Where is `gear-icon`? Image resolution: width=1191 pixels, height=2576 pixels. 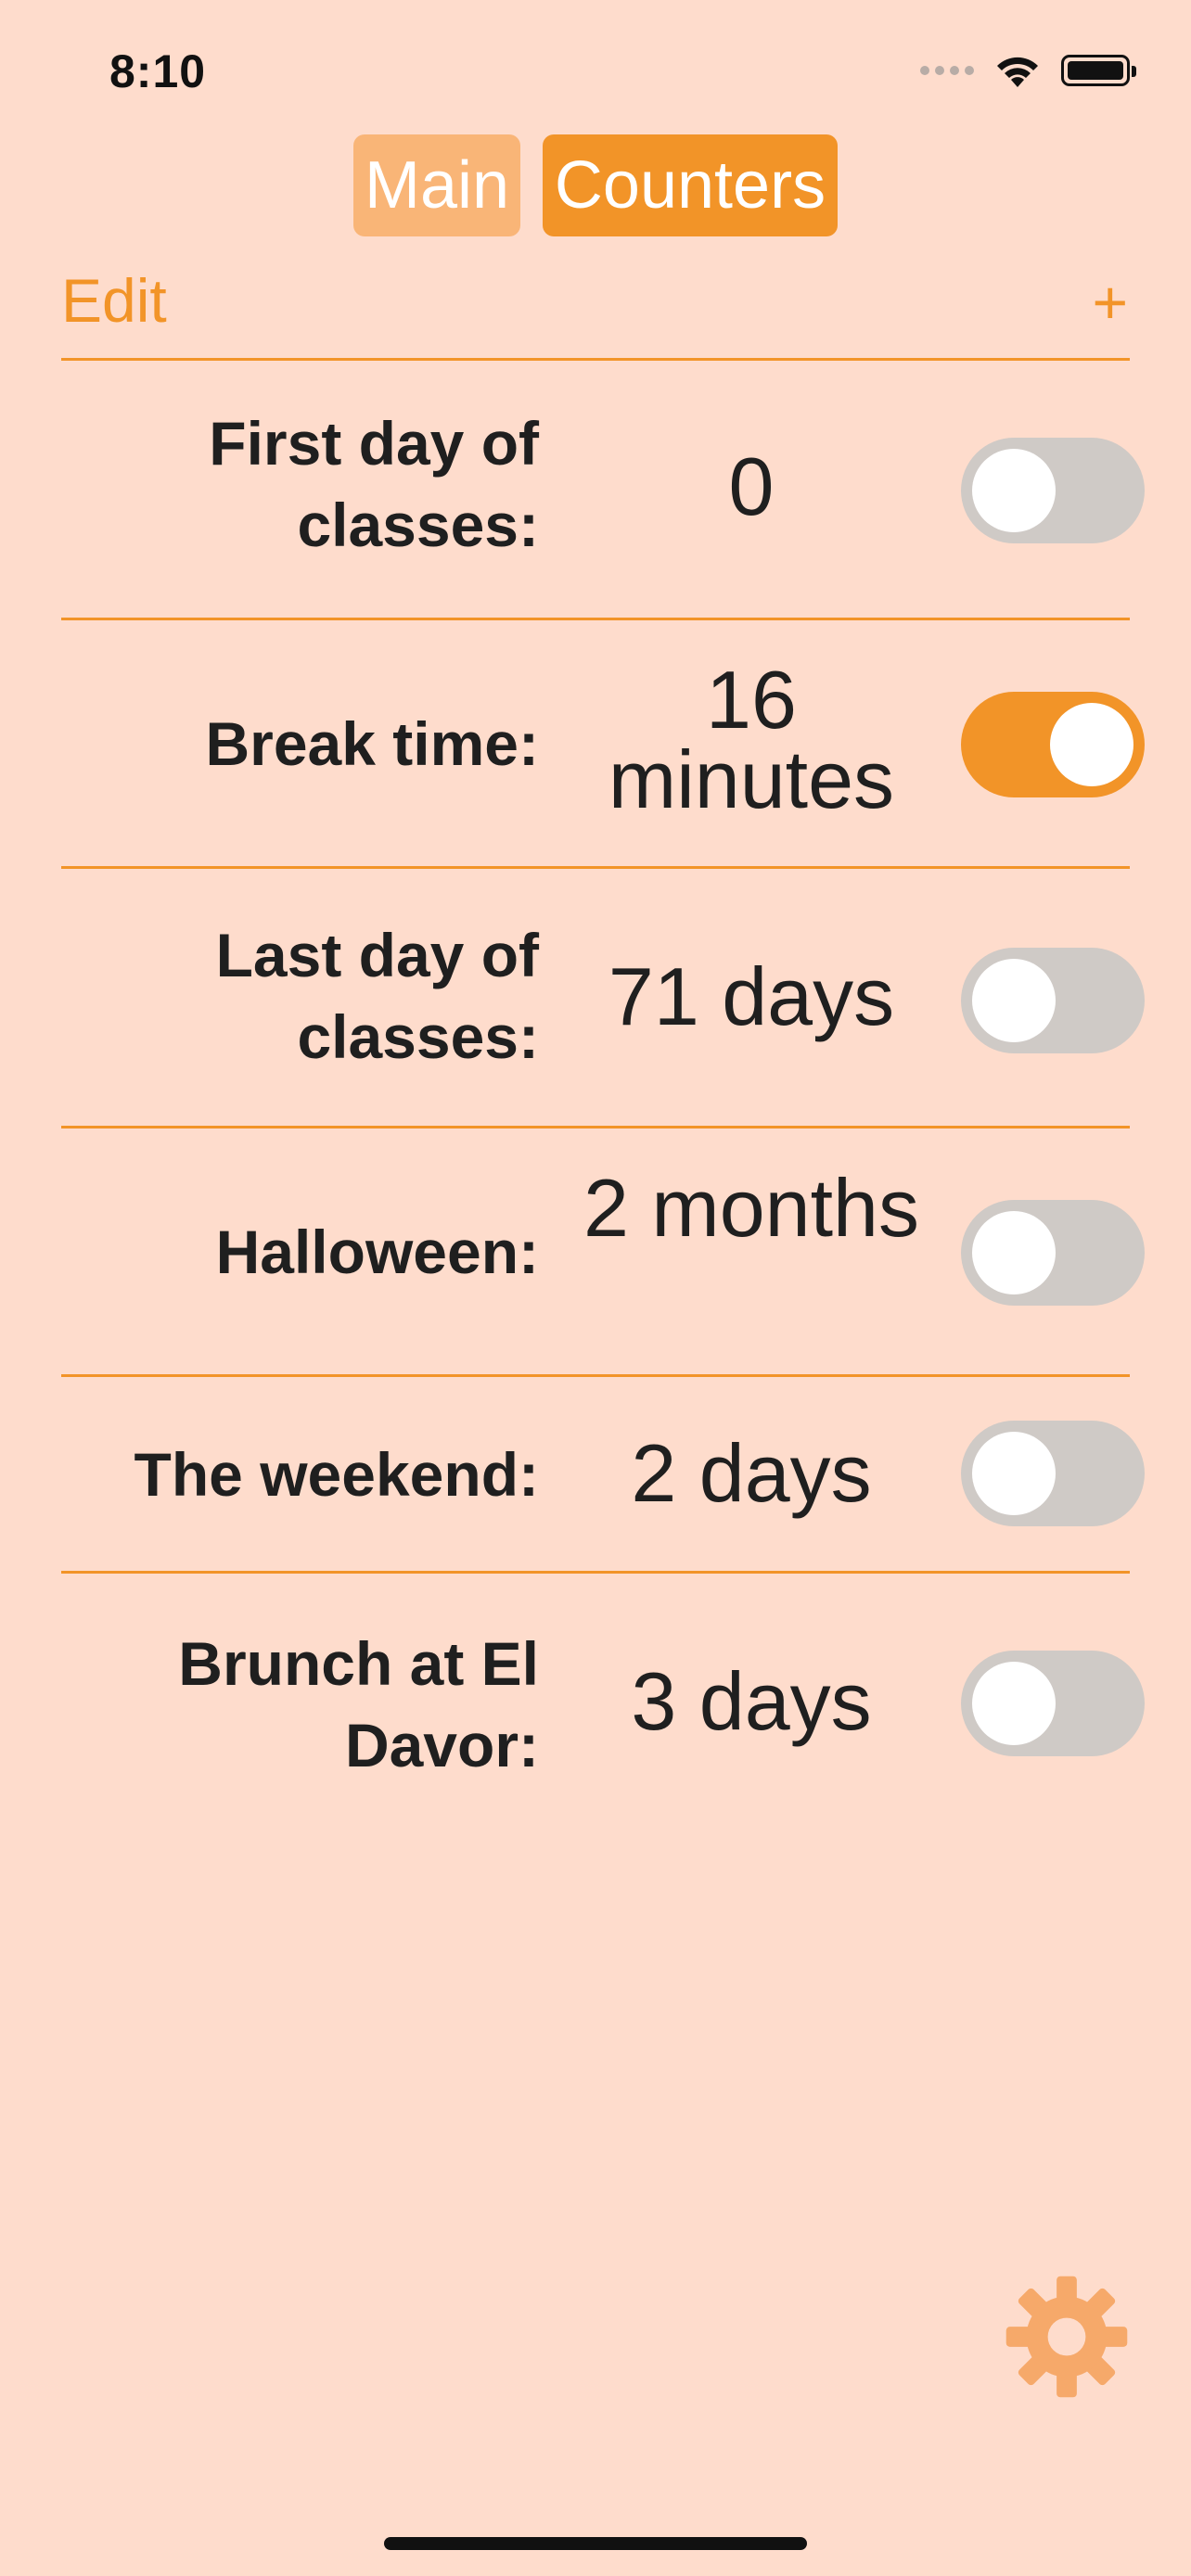 gear-icon is located at coordinates (1067, 2337).